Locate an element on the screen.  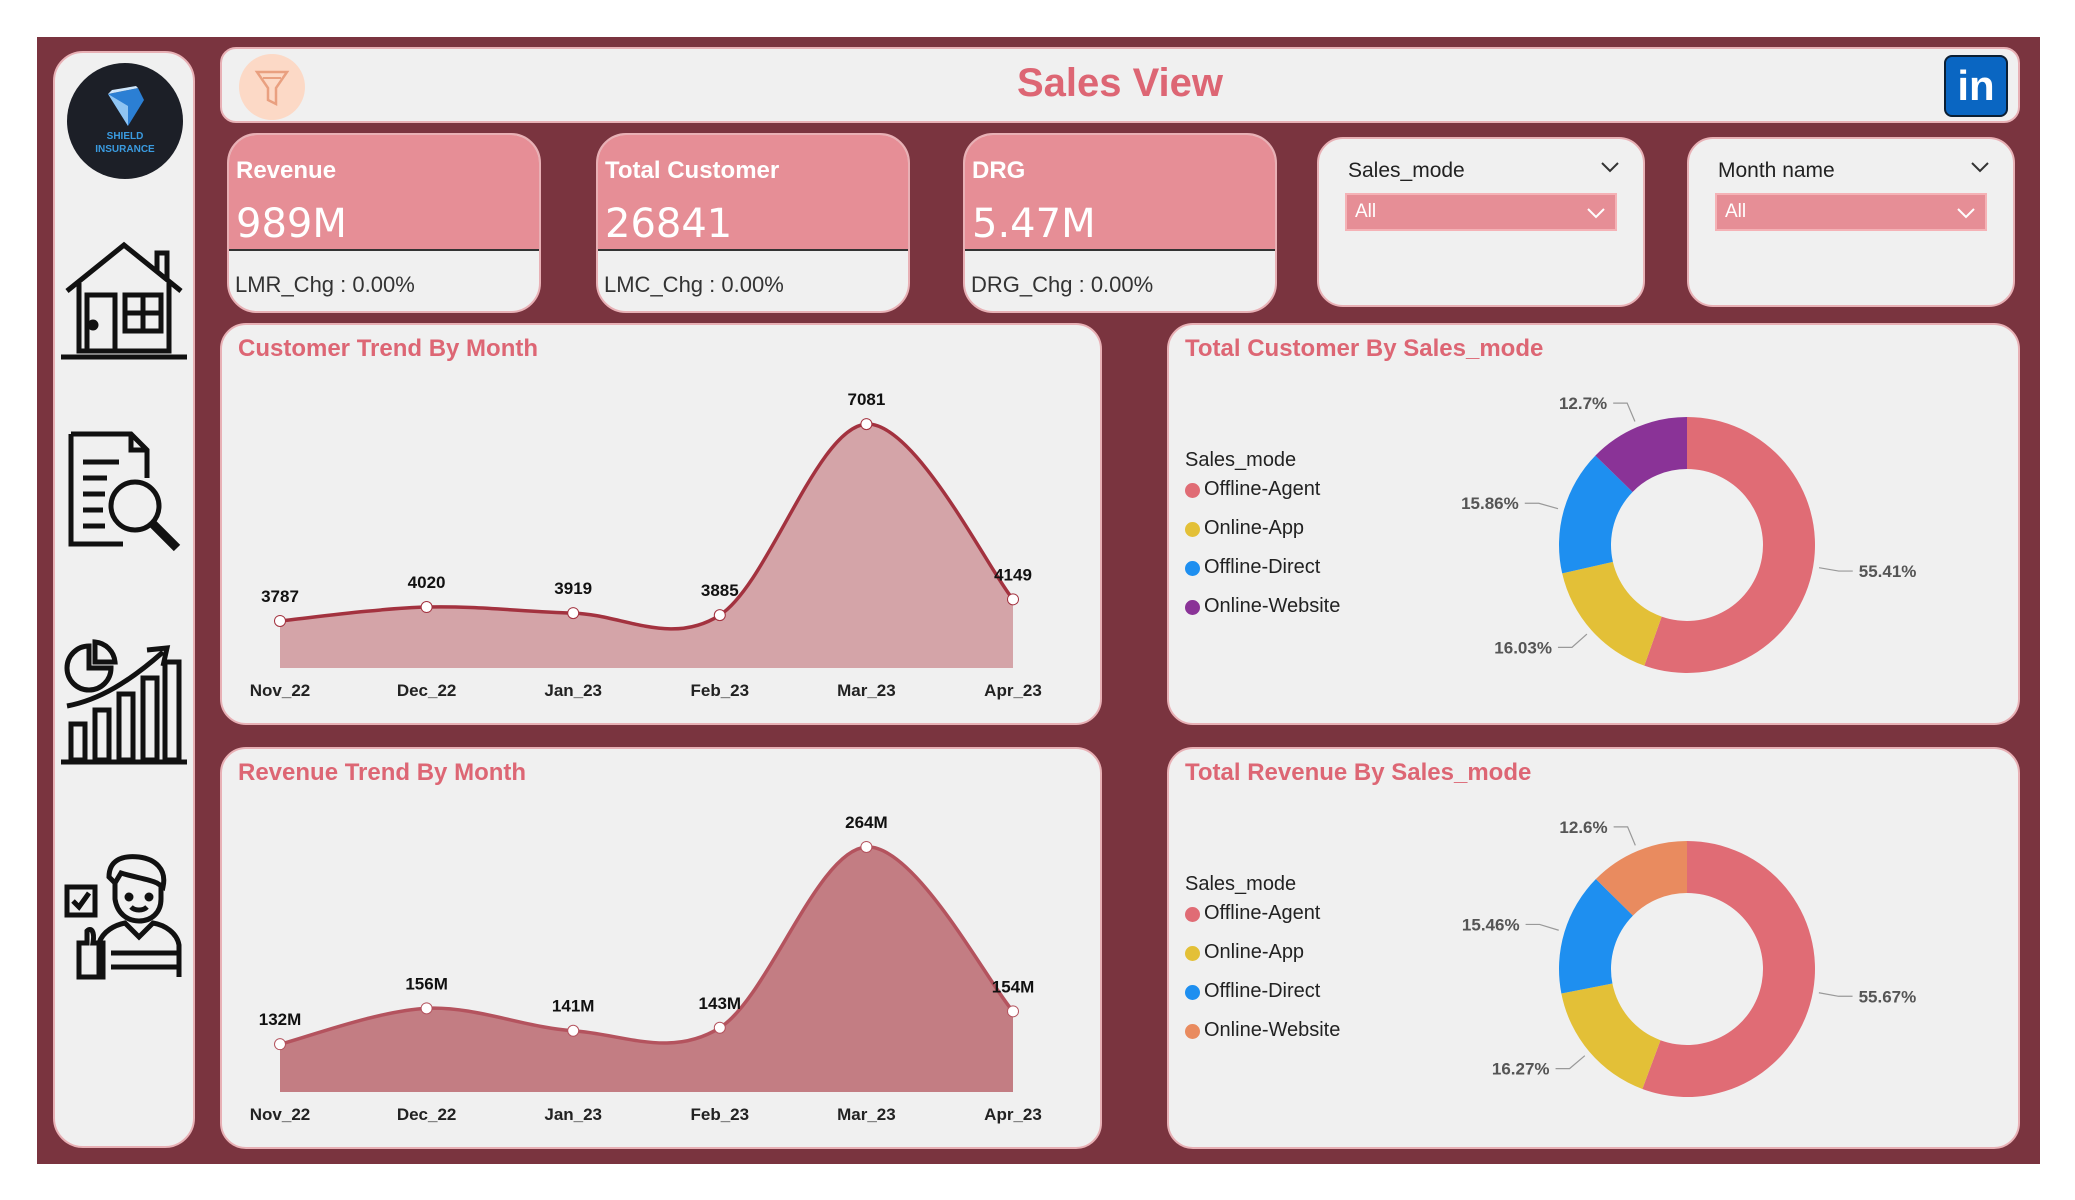
data-label: 4020 is located at coordinates (427, 582).